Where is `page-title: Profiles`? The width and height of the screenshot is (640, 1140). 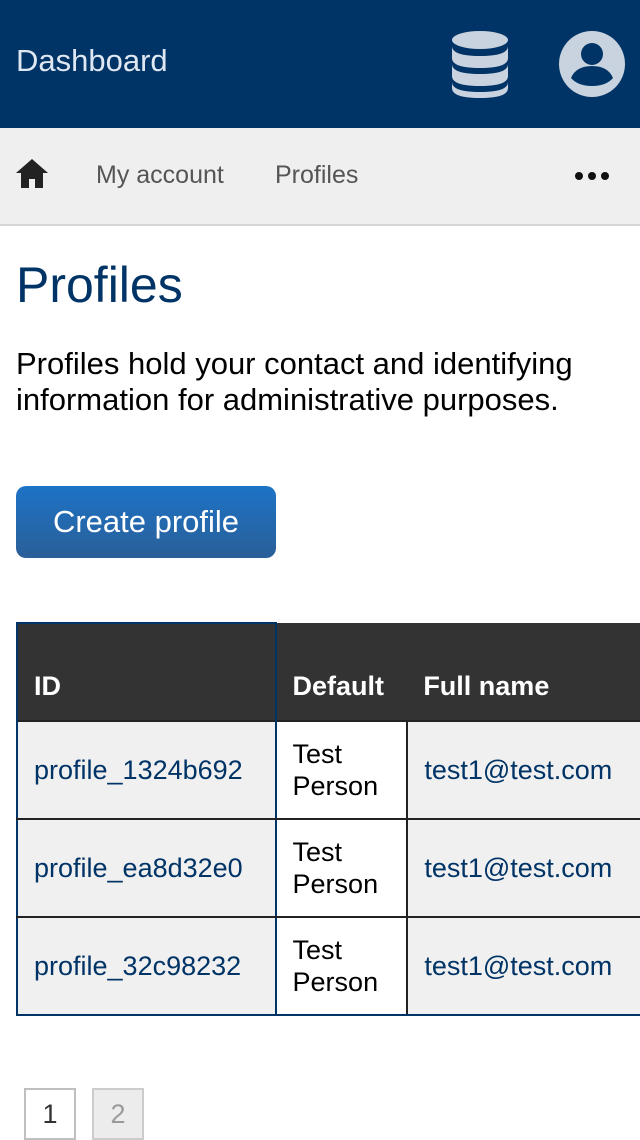
page-title: Profiles is located at coordinates (99, 285).